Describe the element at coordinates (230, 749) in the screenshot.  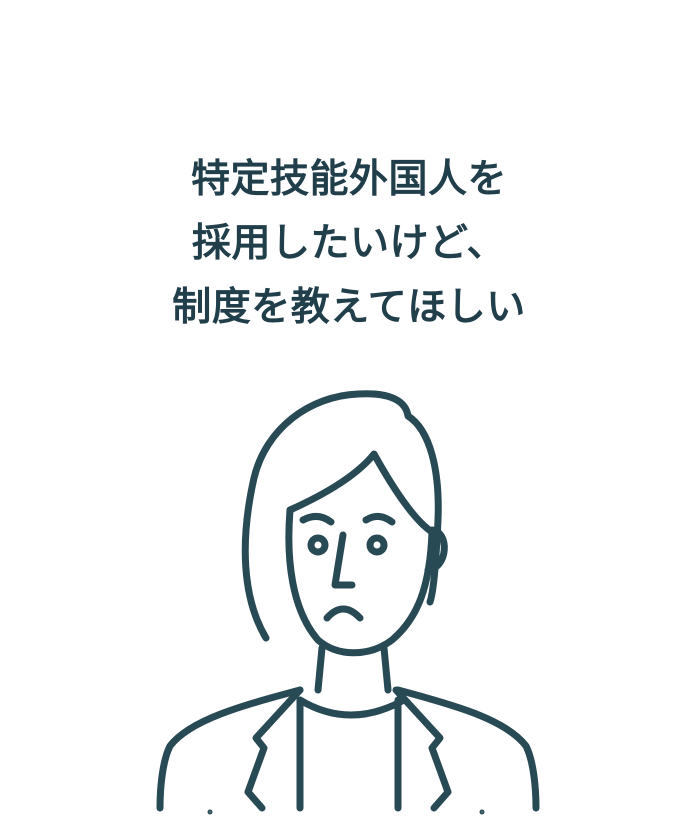
I see `shoulder-left` at that location.